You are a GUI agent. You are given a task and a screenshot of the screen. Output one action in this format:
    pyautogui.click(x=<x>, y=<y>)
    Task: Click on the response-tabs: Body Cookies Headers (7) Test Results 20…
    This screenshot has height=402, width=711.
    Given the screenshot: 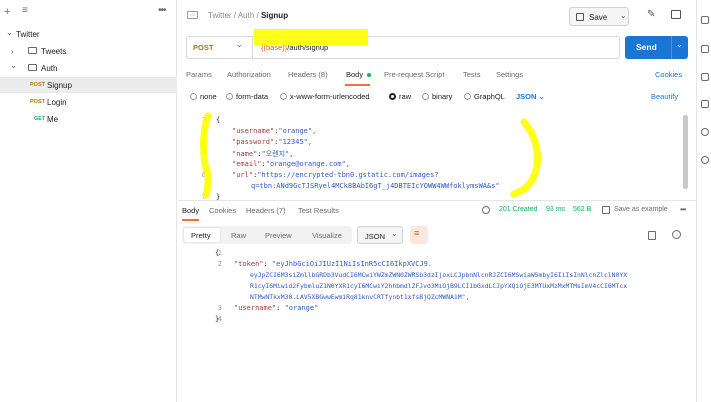 What is the action you would take?
    pyautogui.click(x=437, y=211)
    